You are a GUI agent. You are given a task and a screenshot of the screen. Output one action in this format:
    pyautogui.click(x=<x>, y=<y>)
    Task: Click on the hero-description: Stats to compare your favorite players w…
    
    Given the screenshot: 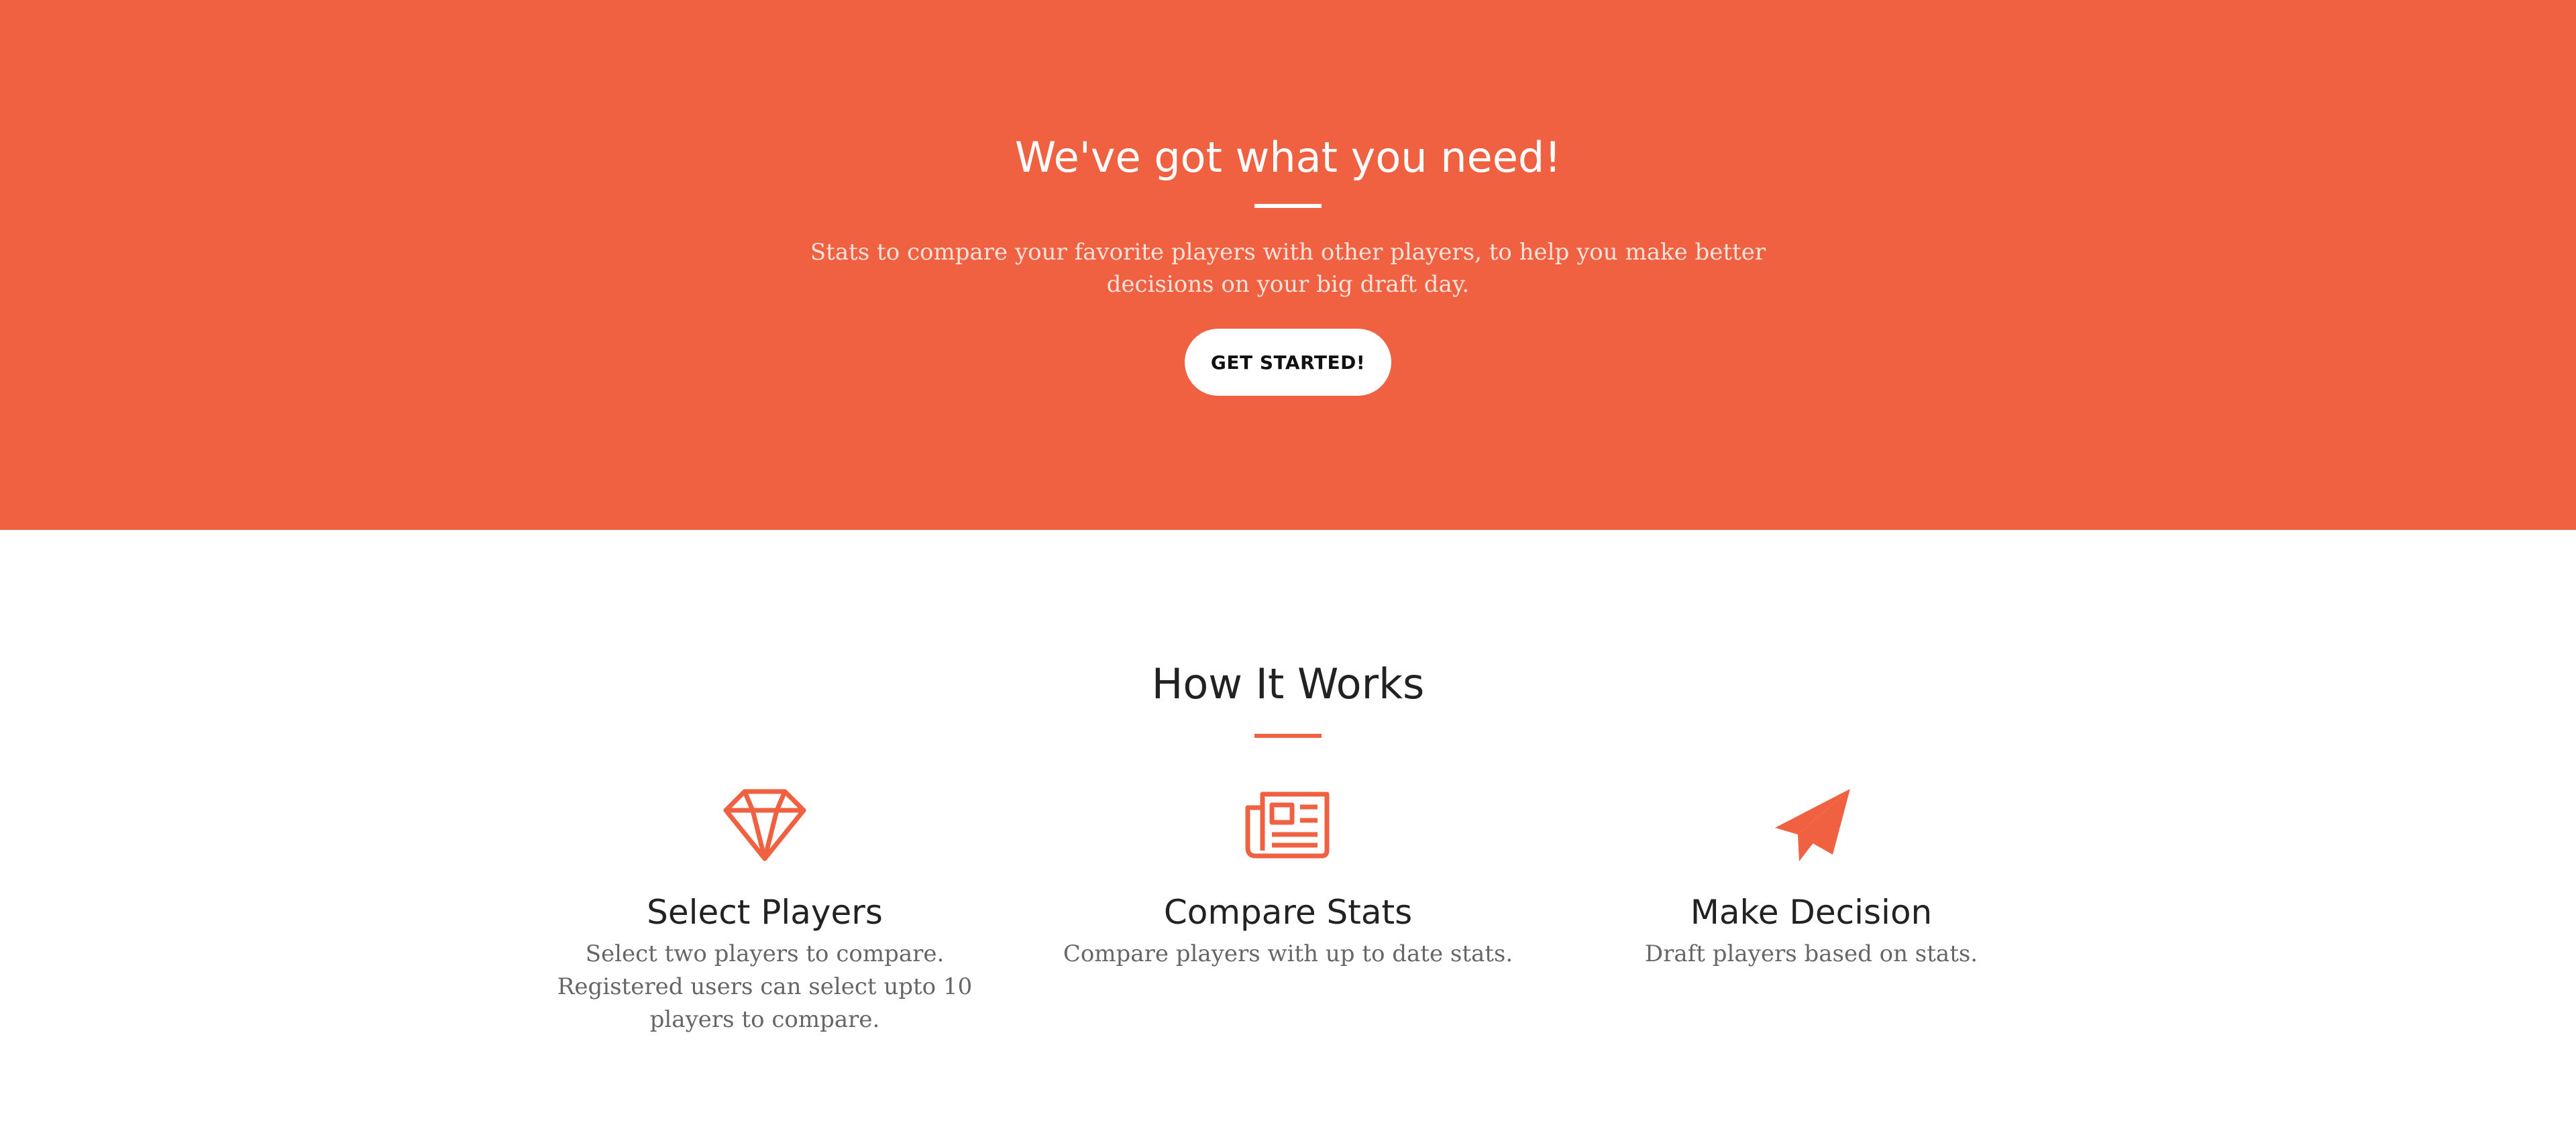 What is the action you would take?
    pyautogui.click(x=1288, y=268)
    